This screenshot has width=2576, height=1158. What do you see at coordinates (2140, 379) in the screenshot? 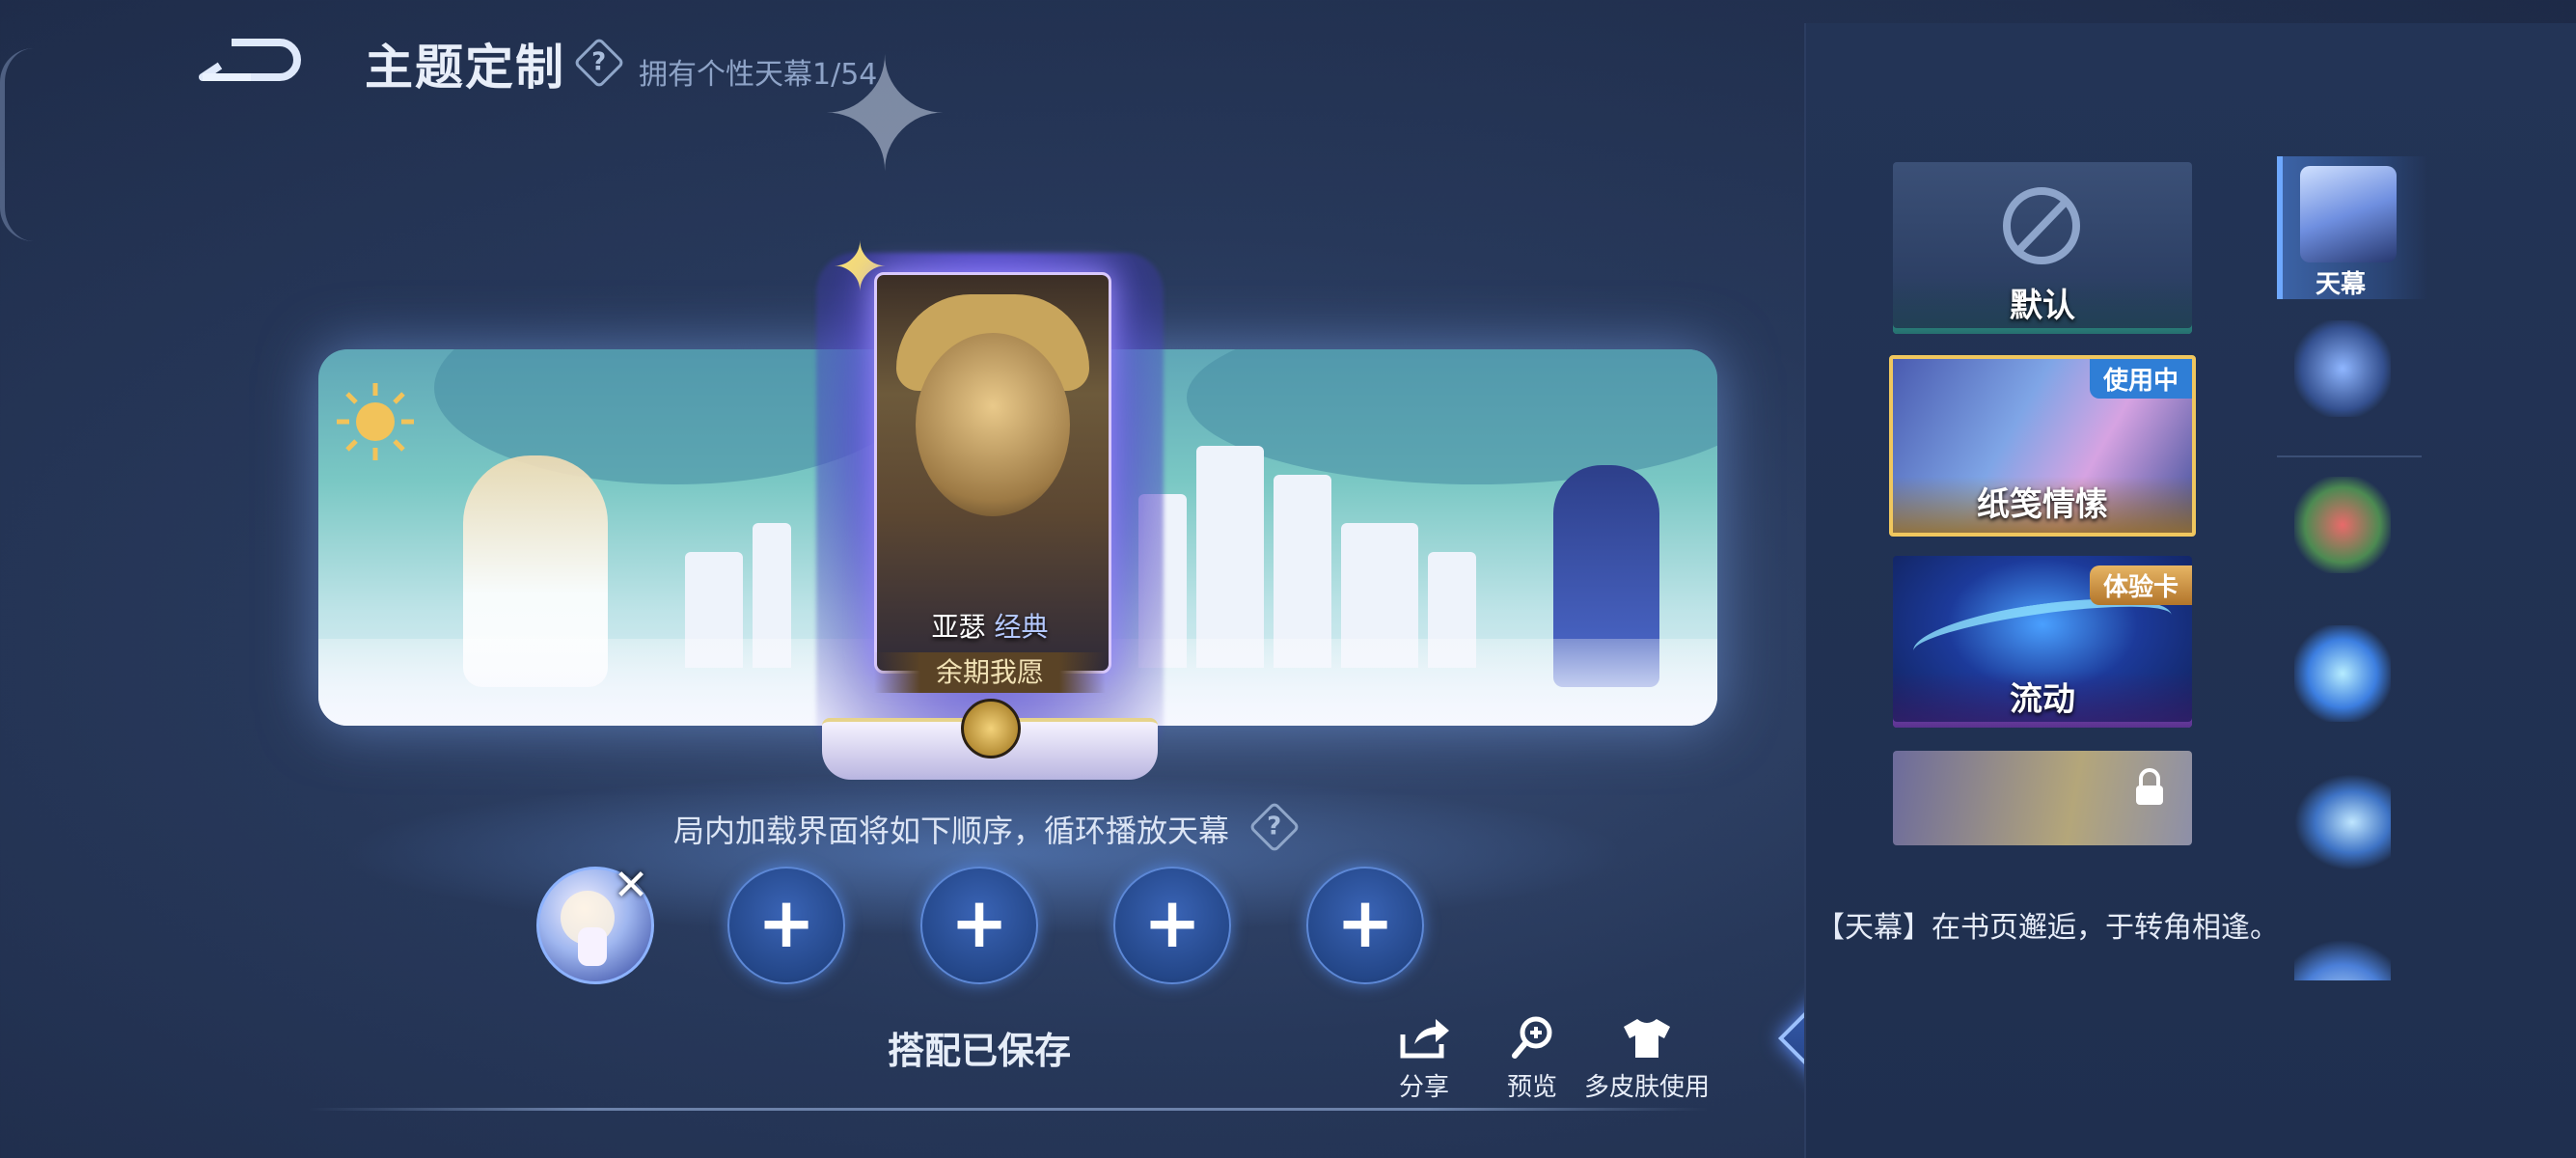
I see `in-use-badge: 使用中` at bounding box center [2140, 379].